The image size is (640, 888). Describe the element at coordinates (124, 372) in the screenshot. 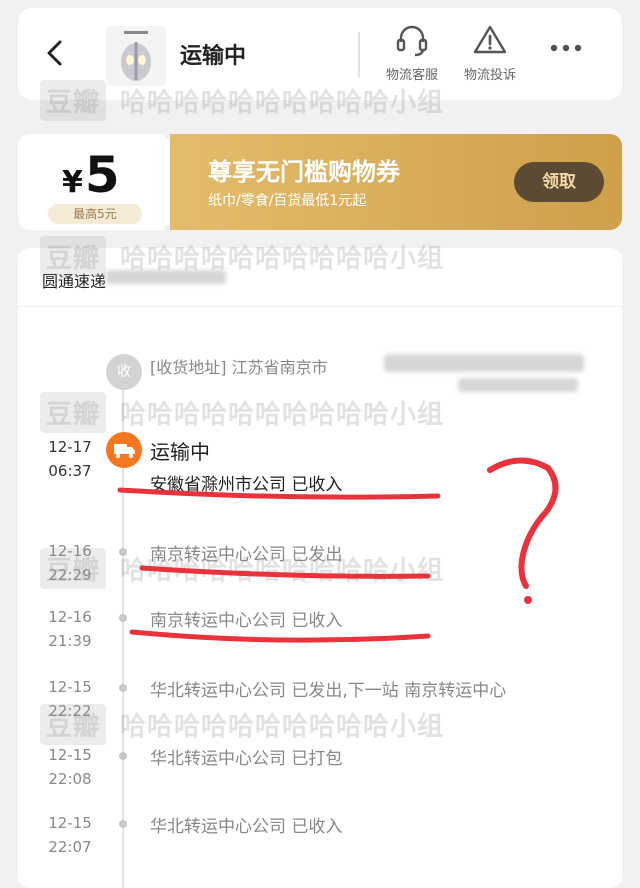

I see `receiver-badge: 收` at that location.